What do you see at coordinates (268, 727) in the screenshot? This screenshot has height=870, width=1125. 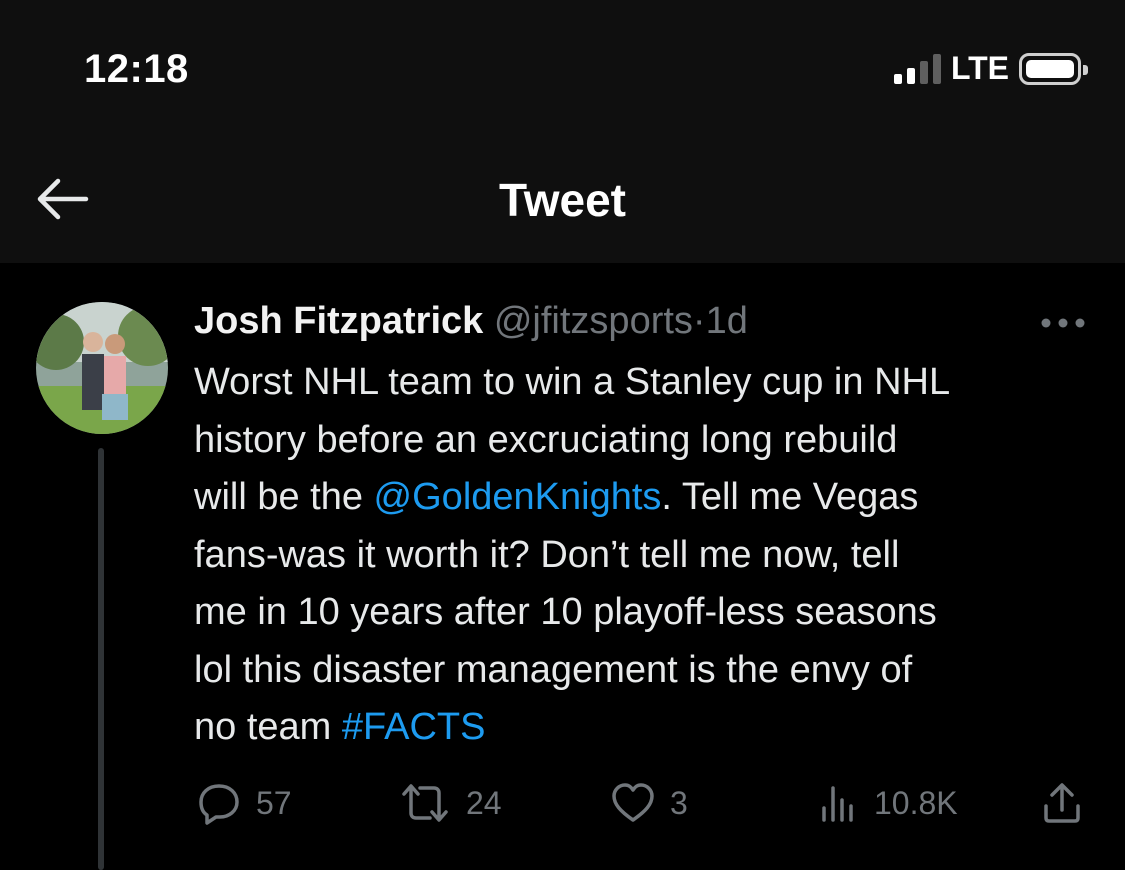 I see `tweet-text-segment: no team` at bounding box center [268, 727].